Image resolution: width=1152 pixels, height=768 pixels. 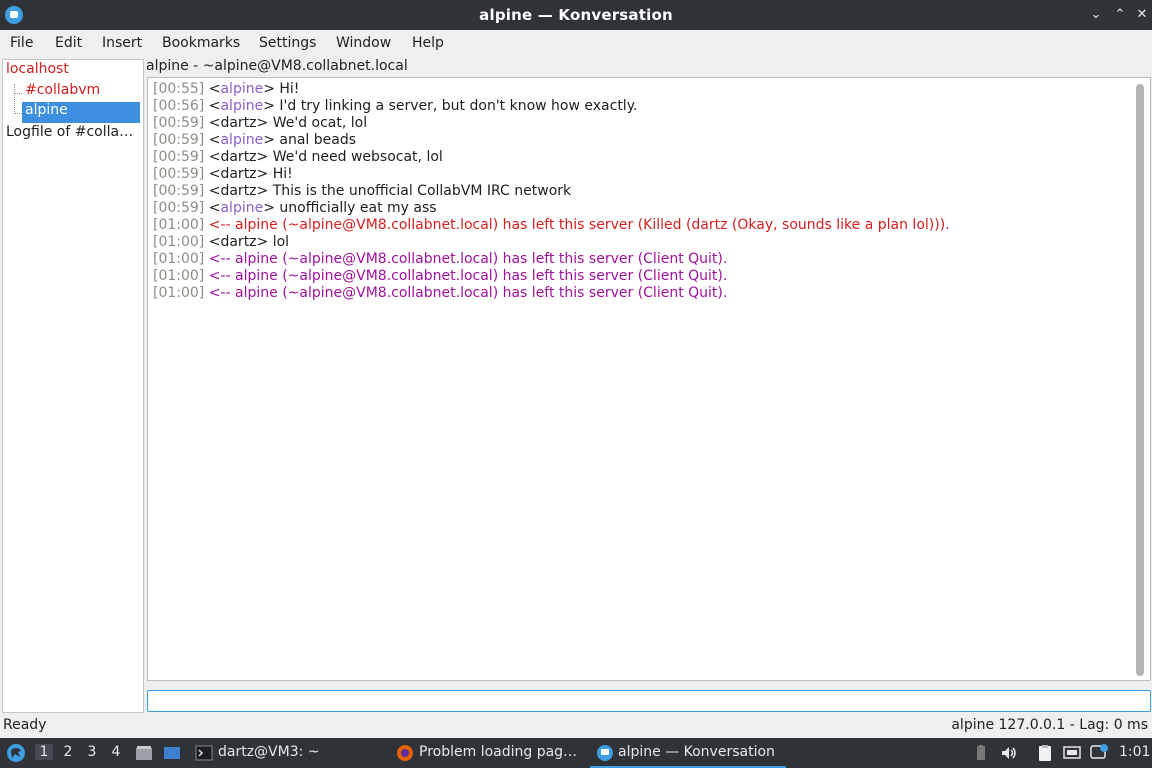 I want to click on konversation-icon, so click(x=605, y=753).